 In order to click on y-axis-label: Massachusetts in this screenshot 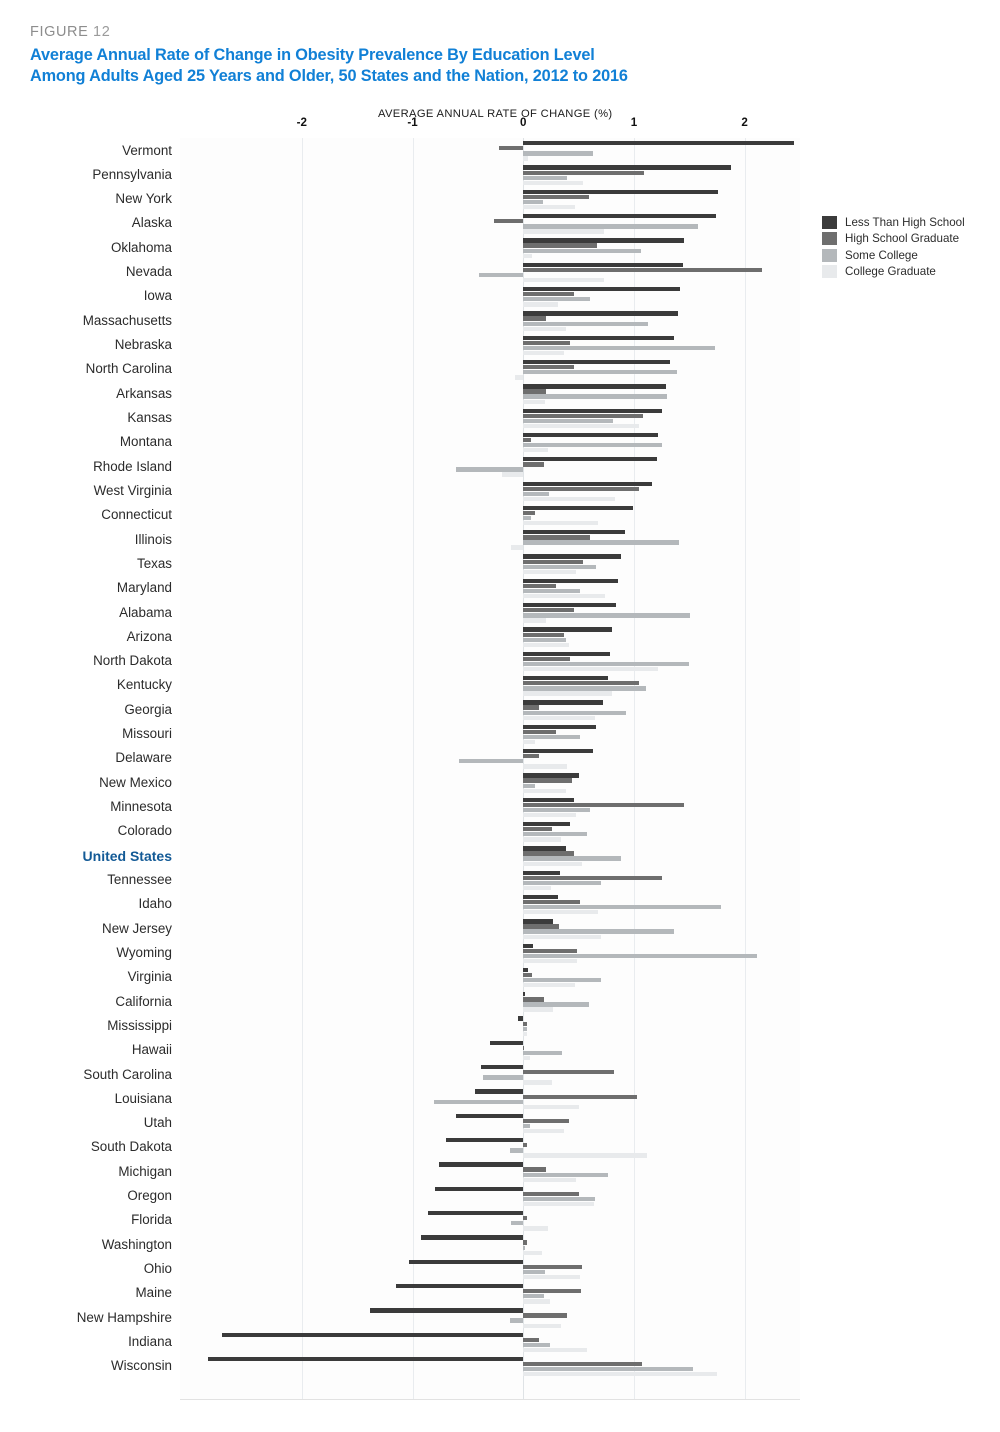, I will do `click(127, 320)`.